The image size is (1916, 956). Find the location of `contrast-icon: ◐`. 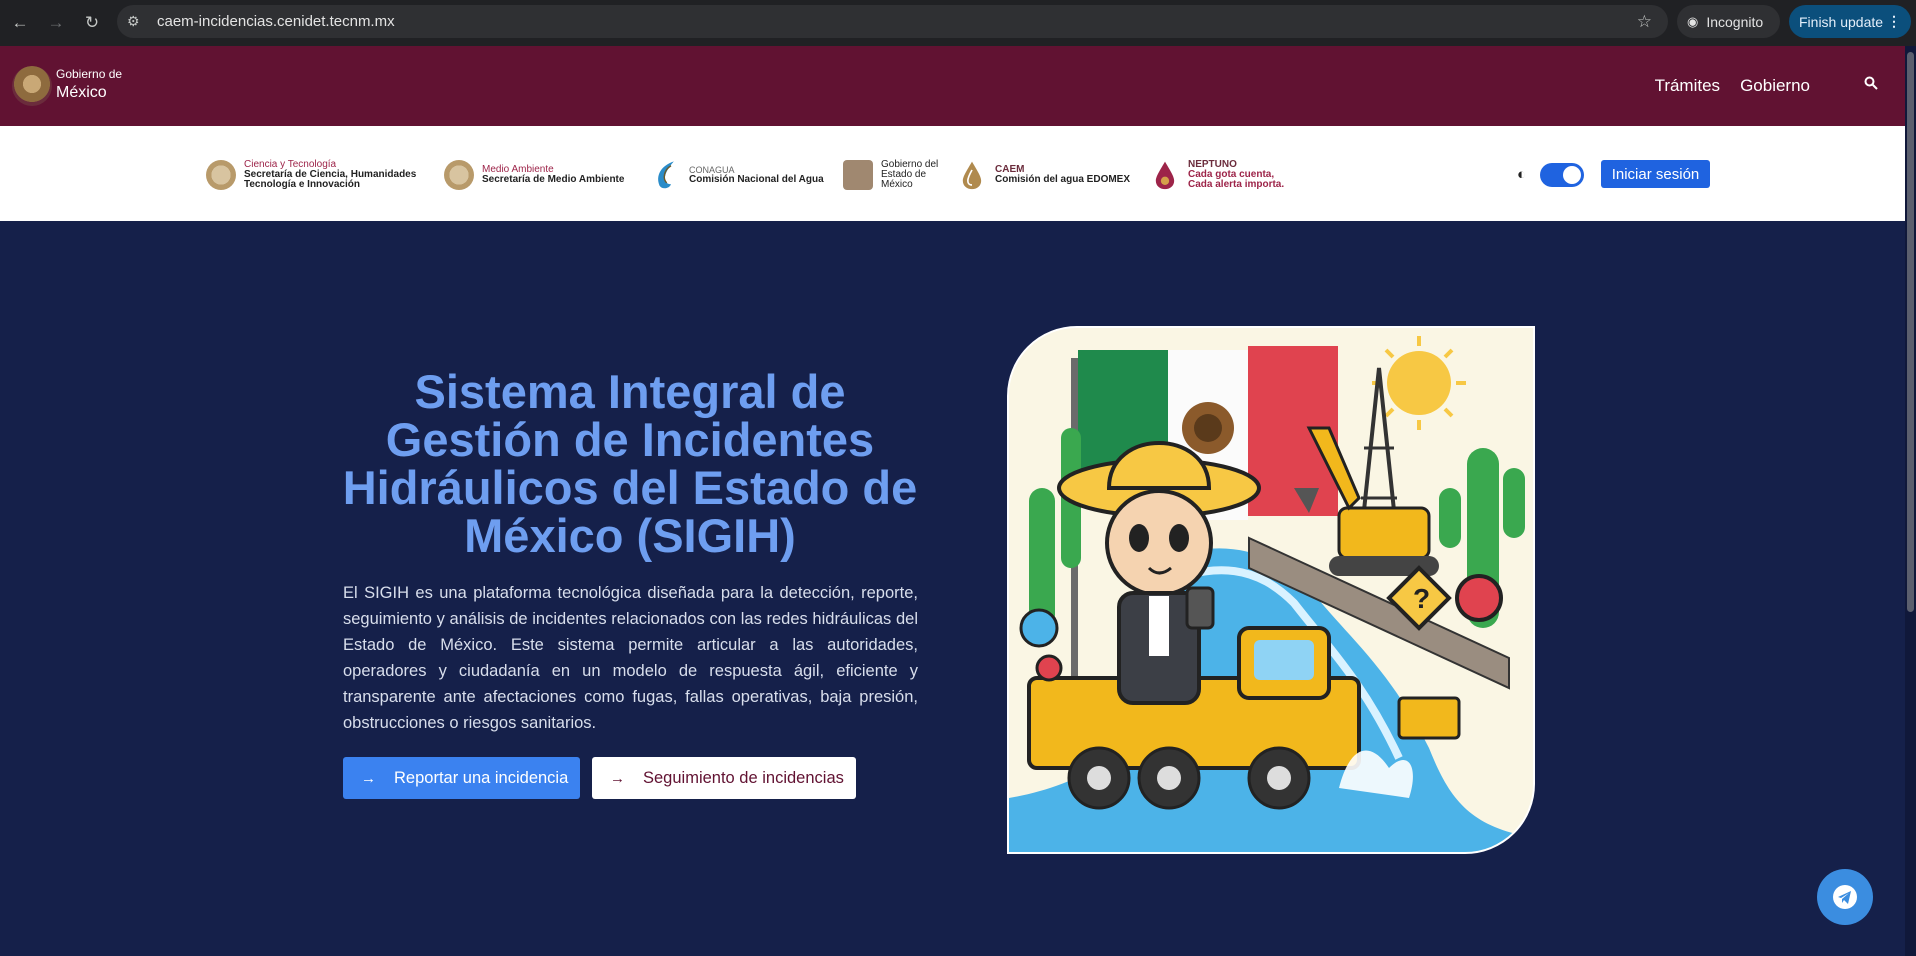

contrast-icon: ◐ is located at coordinates (1522, 174).